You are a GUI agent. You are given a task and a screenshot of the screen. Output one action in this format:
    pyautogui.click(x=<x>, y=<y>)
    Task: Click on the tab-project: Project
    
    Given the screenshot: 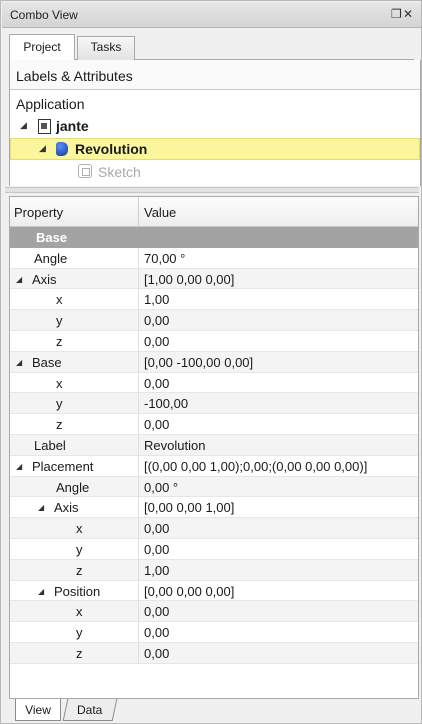 What is the action you would take?
    pyautogui.click(x=42, y=47)
    